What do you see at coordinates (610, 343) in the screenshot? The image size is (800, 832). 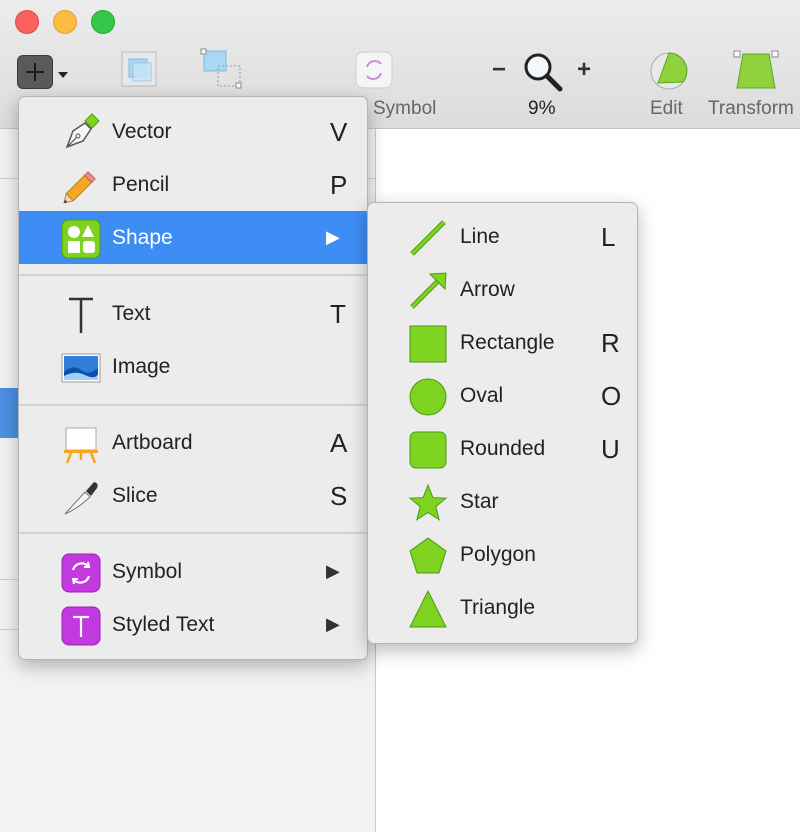 I see `shortcut-key: R` at bounding box center [610, 343].